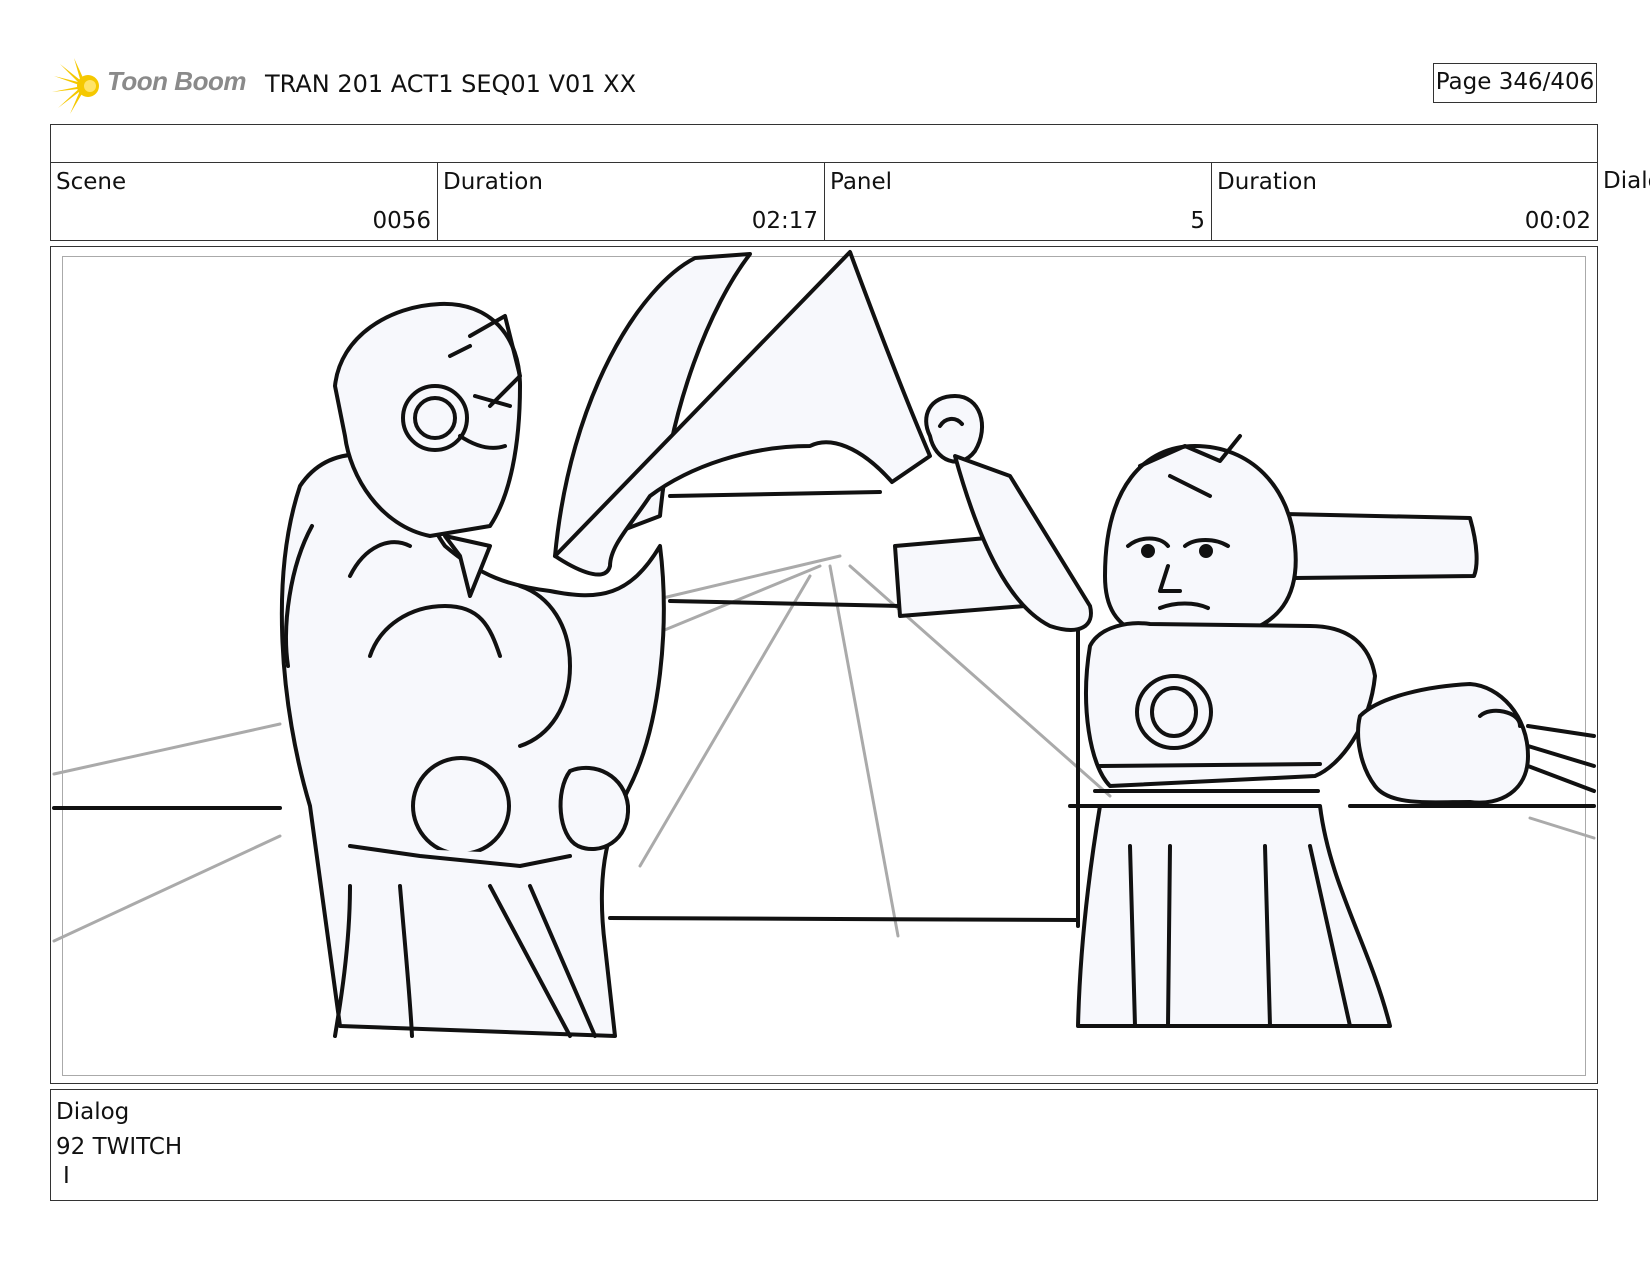 This screenshot has height=1275, width=1650. What do you see at coordinates (1626, 181) in the screenshot?
I see `dialog-column-label-cut: Dialo` at bounding box center [1626, 181].